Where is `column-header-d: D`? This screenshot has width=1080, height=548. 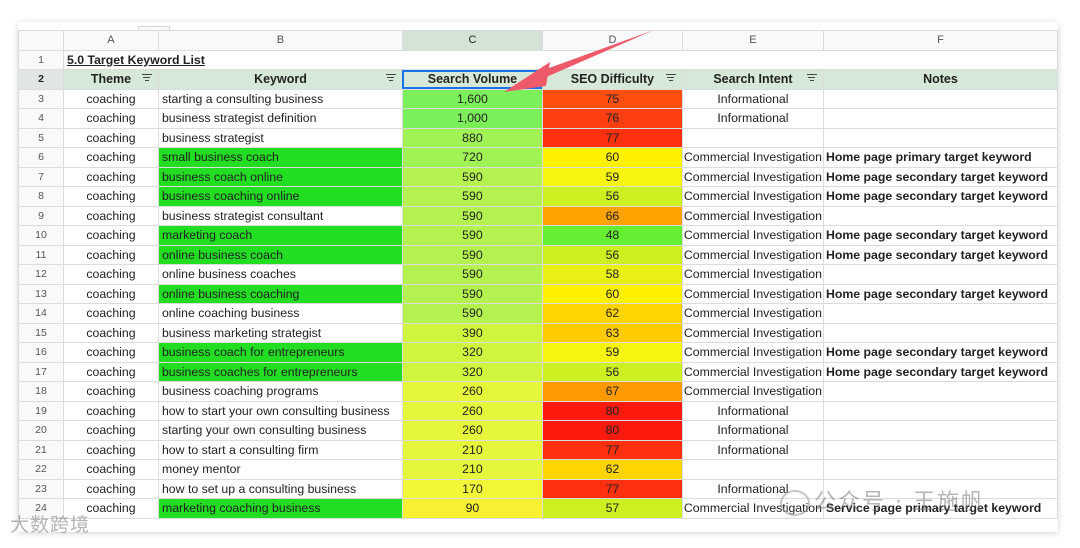
column-header-d: D is located at coordinates (612, 40).